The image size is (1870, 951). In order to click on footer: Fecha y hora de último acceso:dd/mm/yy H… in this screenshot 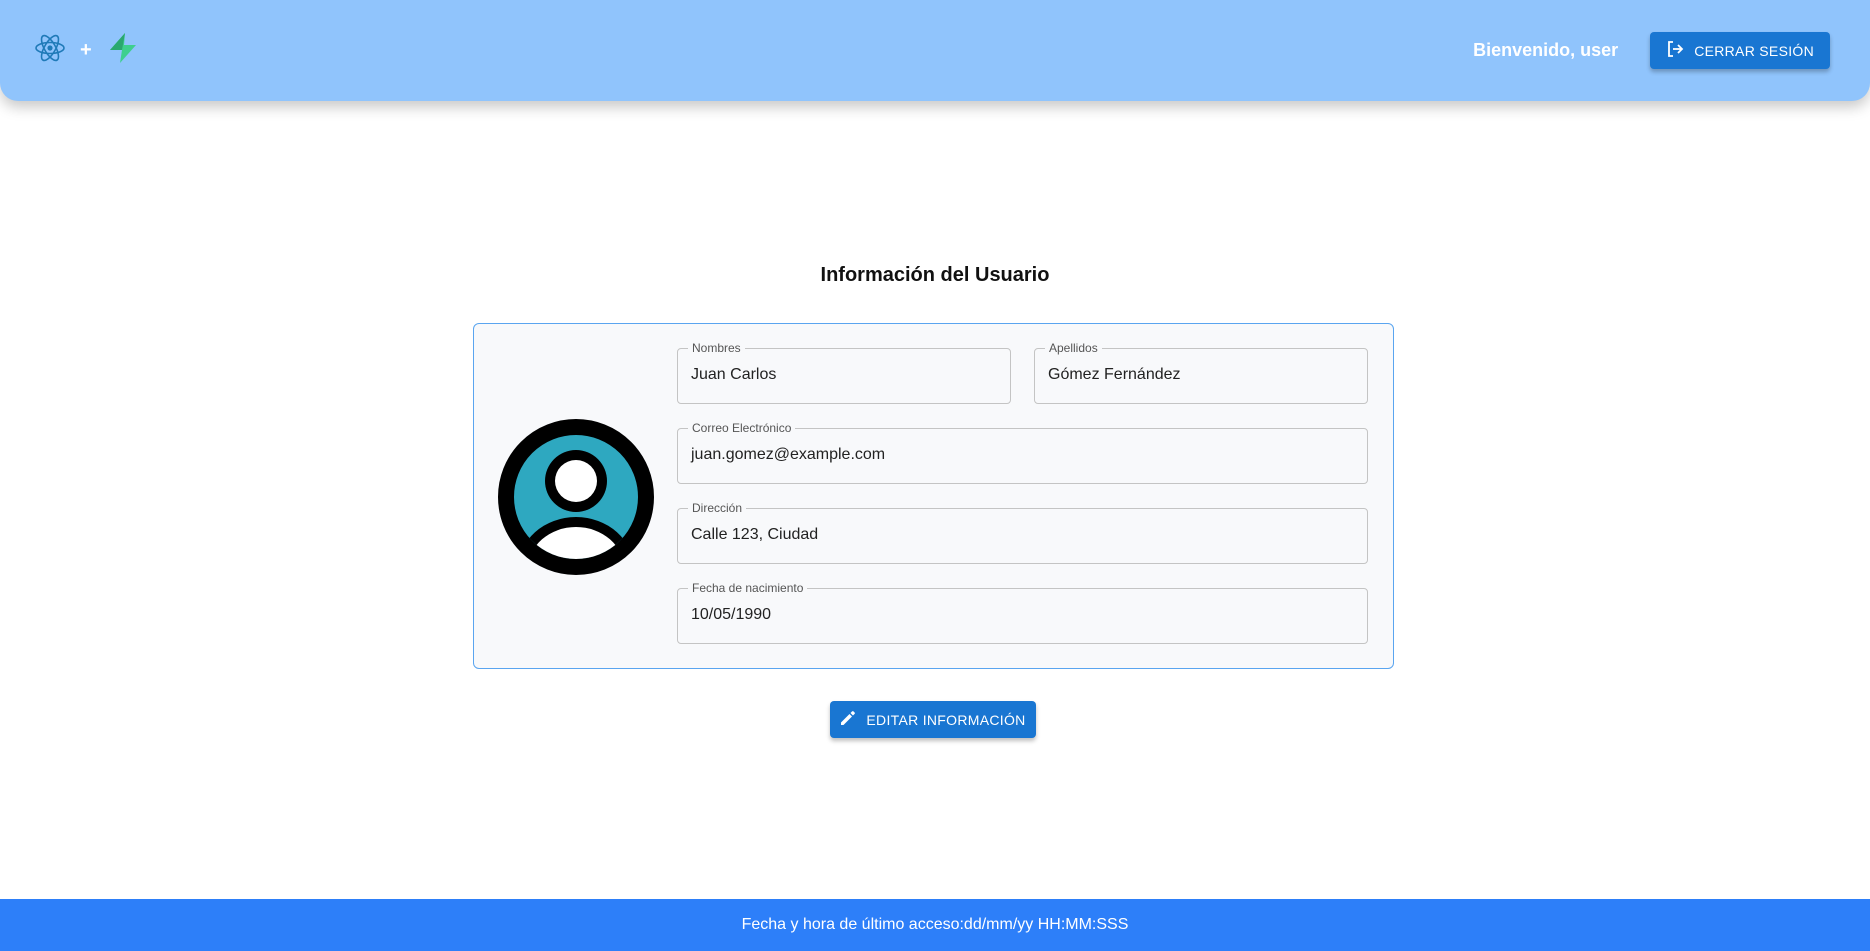, I will do `click(935, 925)`.